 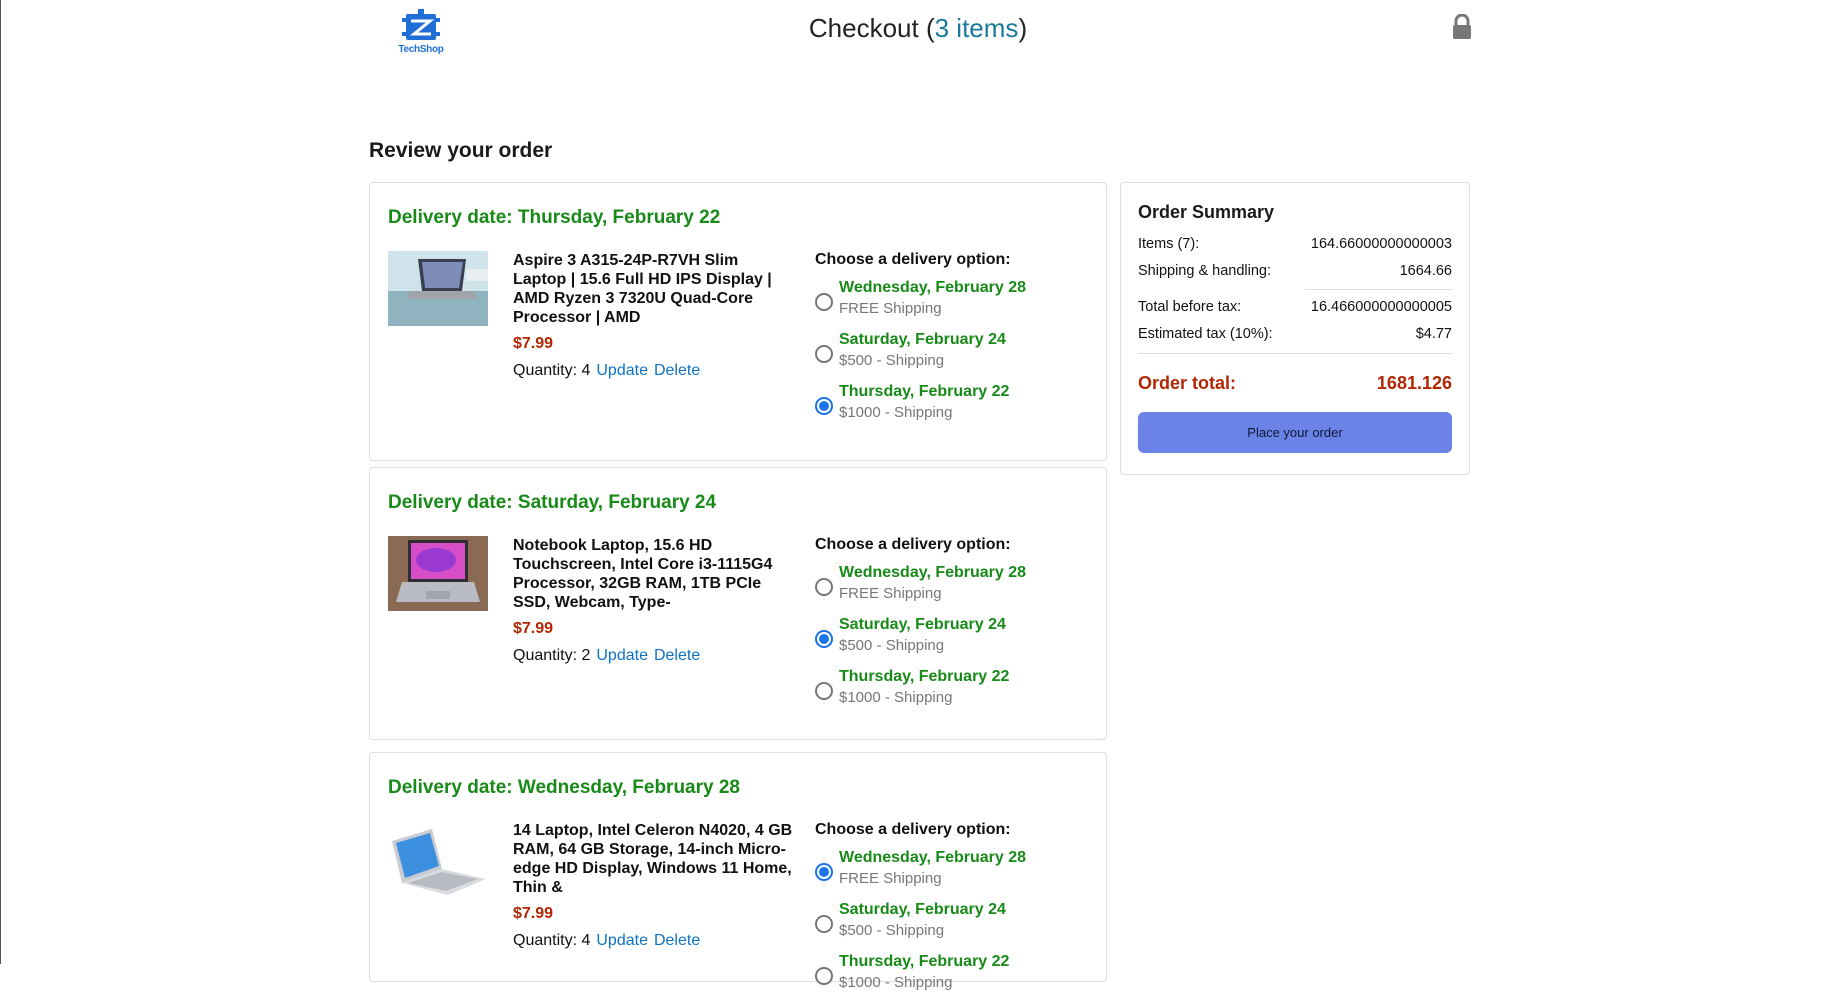 I want to click on summary-shipping-value: 1664.66, so click(x=1425, y=271).